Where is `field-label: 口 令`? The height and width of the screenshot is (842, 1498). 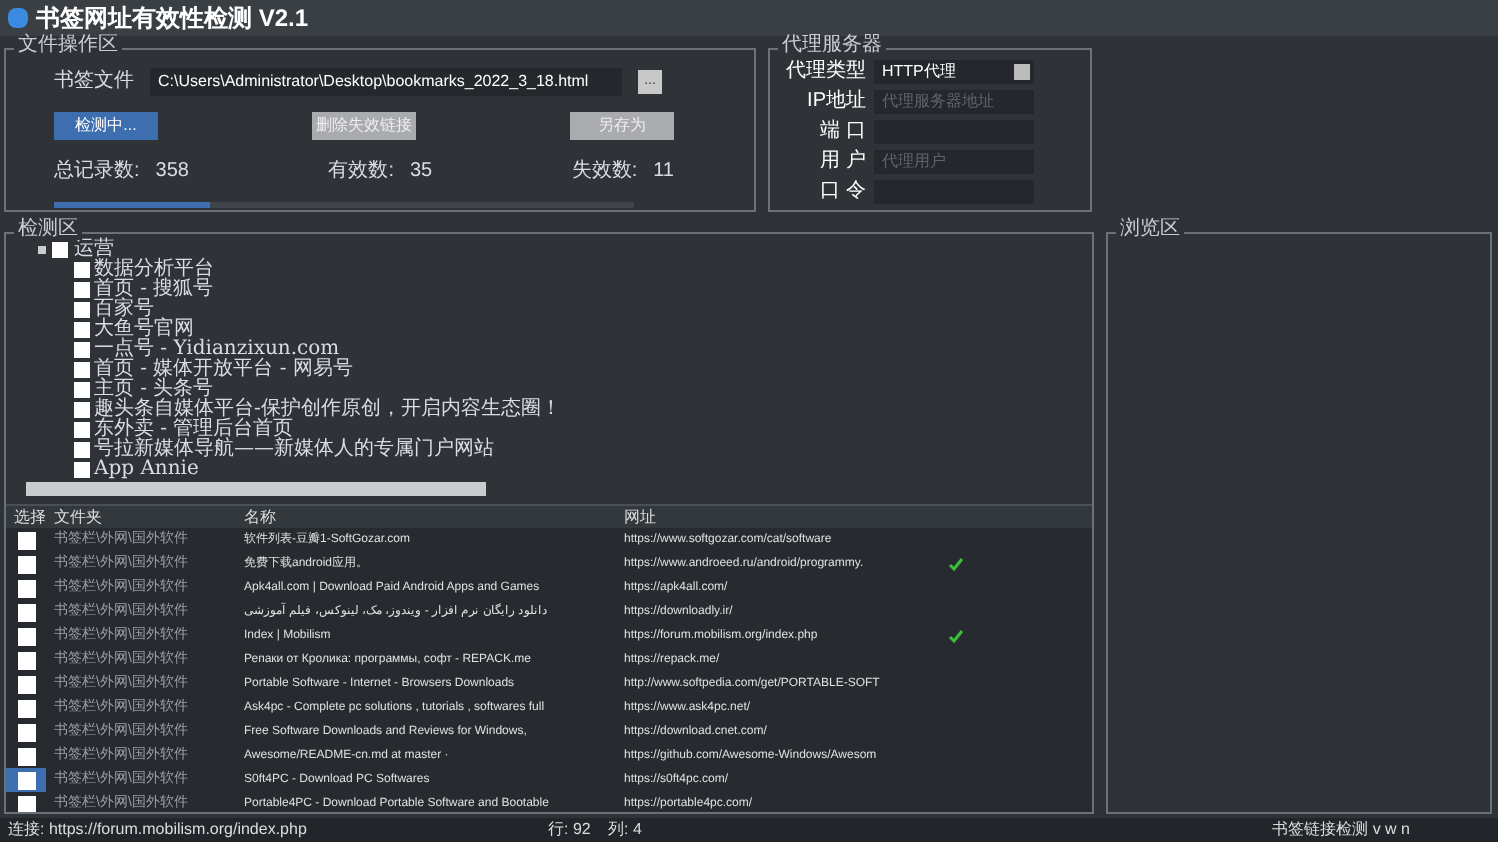 field-label: 口 令 is located at coordinates (842, 192).